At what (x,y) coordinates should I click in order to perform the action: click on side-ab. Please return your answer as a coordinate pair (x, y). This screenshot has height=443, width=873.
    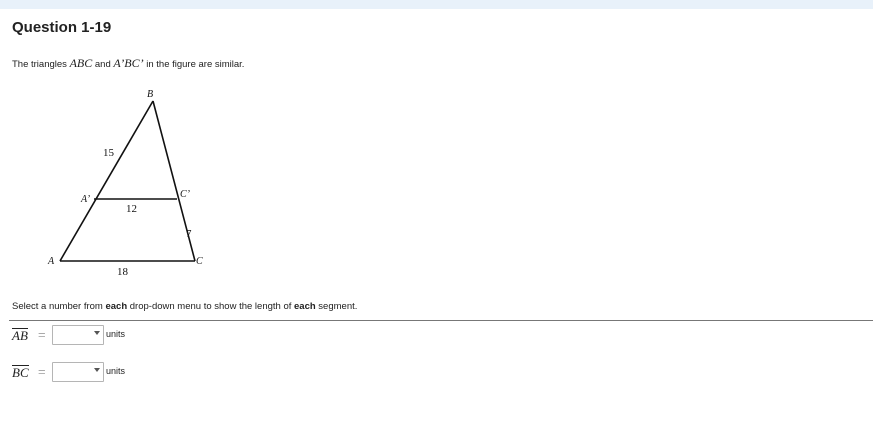
    Looking at the image, I should click on (106, 181).